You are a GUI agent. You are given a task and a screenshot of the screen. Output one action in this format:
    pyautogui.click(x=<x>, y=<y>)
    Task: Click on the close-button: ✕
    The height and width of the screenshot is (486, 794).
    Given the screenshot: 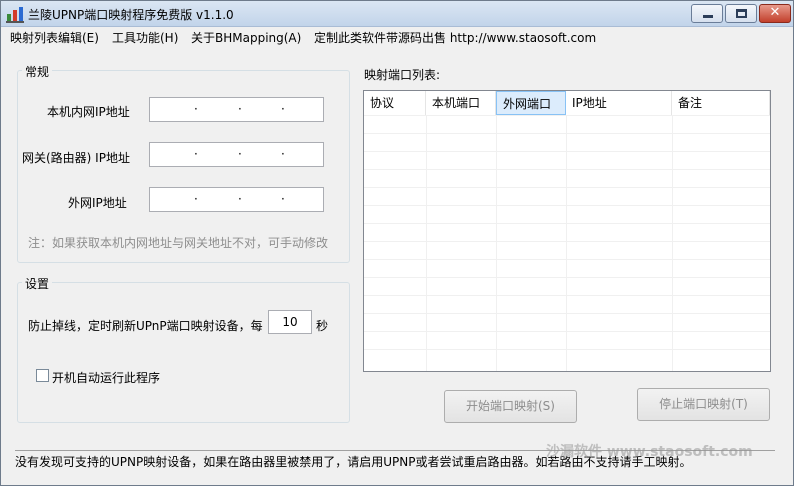 What is the action you would take?
    pyautogui.click(x=775, y=13)
    